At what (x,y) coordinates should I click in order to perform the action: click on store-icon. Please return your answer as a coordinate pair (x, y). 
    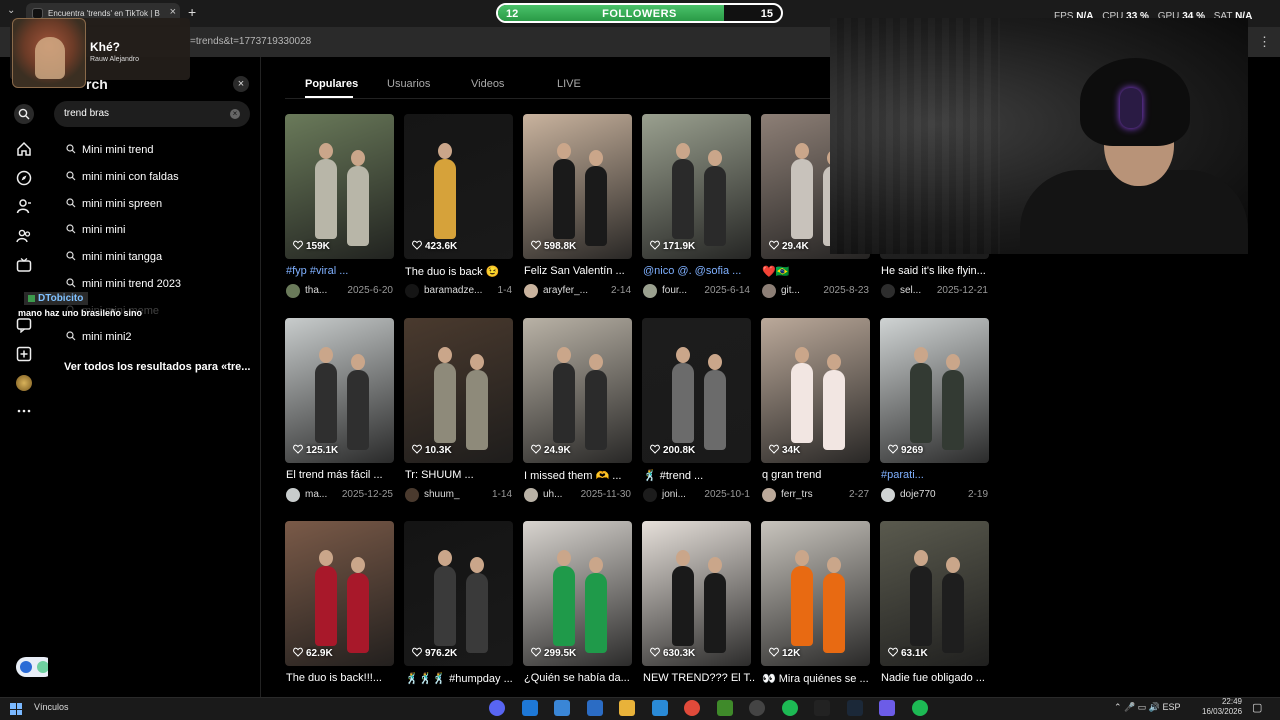
    Looking at the image, I should click on (562, 708).